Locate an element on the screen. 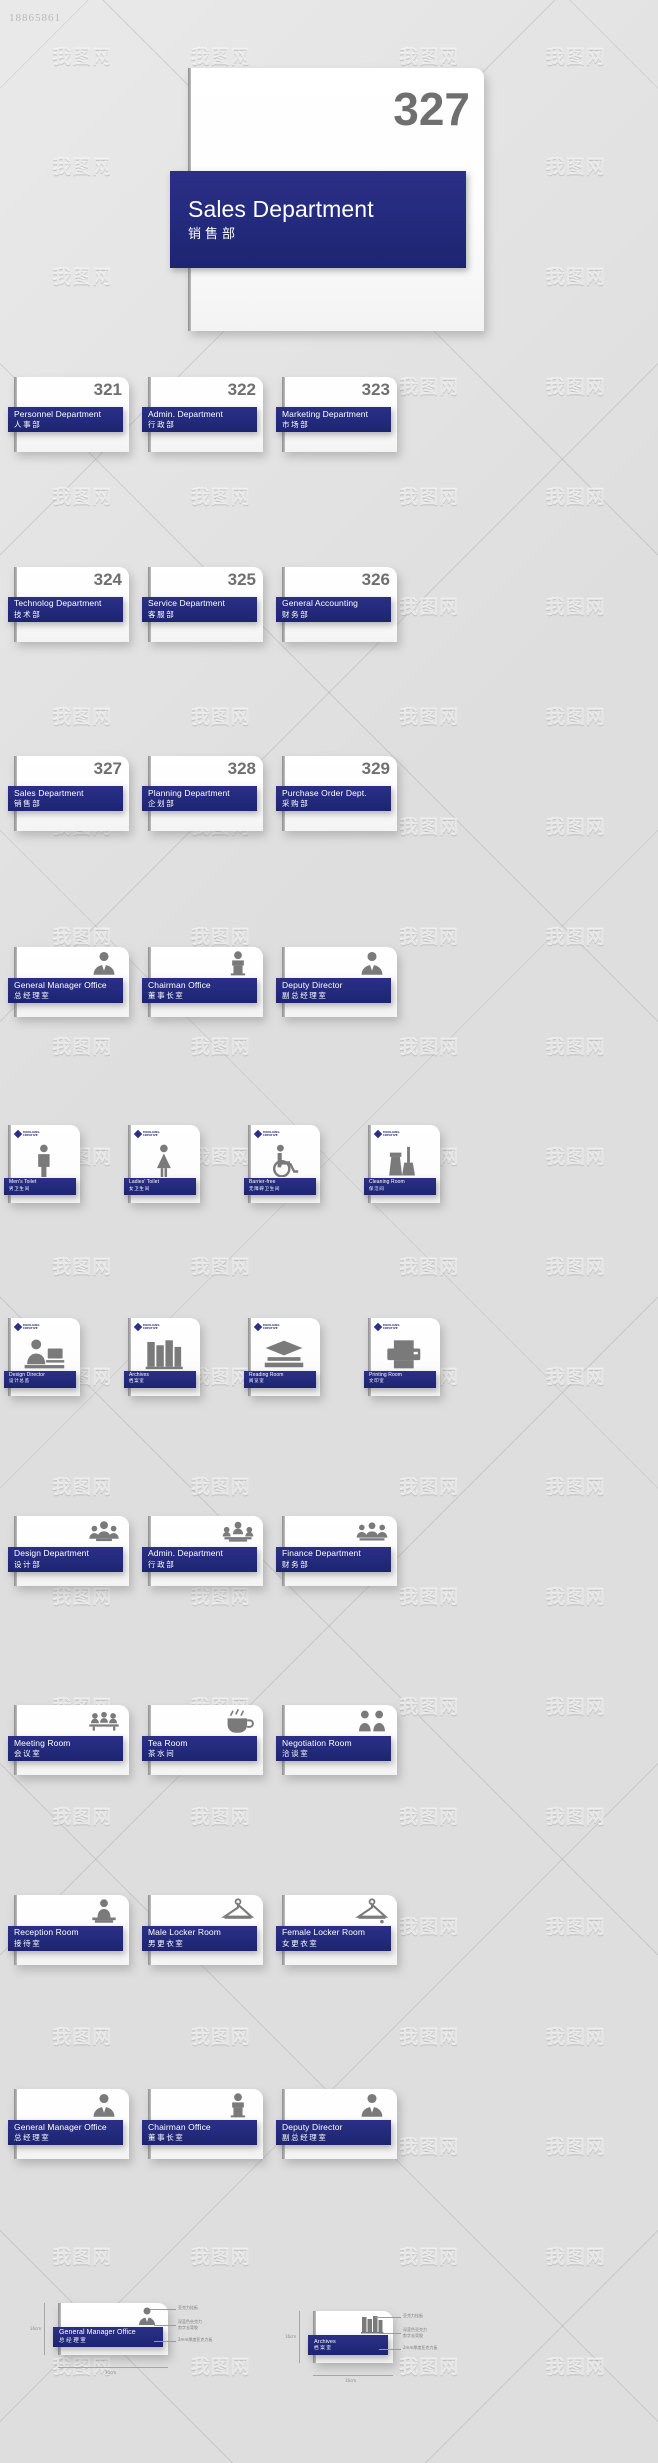  exec-sign-label-en: Chairman Office is located at coordinates (179, 2126).